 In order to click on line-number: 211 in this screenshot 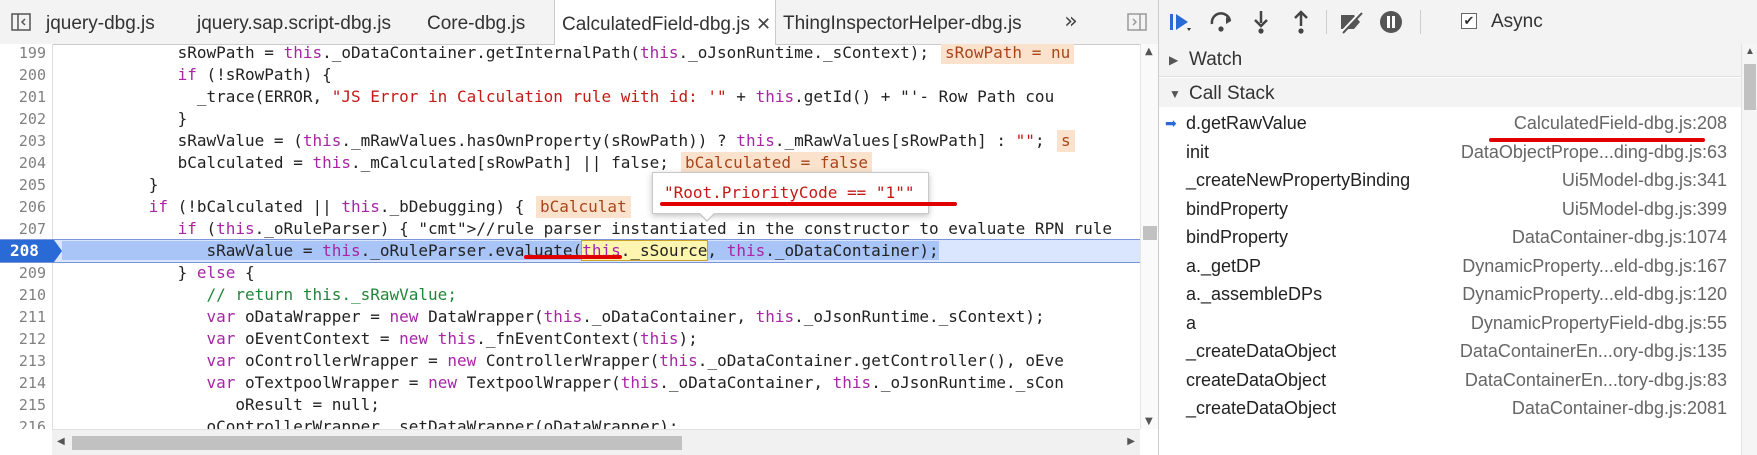, I will do `click(23, 317)`.